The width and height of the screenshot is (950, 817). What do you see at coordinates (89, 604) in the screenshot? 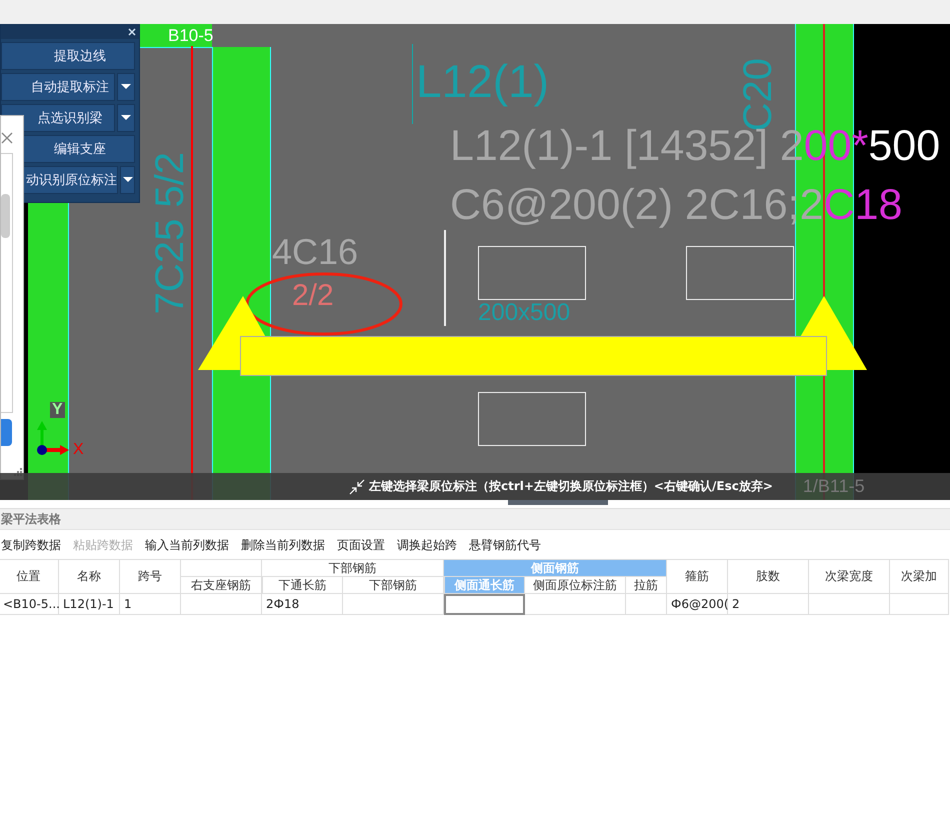
I see `table-cell: L12(1)-1` at bounding box center [89, 604].